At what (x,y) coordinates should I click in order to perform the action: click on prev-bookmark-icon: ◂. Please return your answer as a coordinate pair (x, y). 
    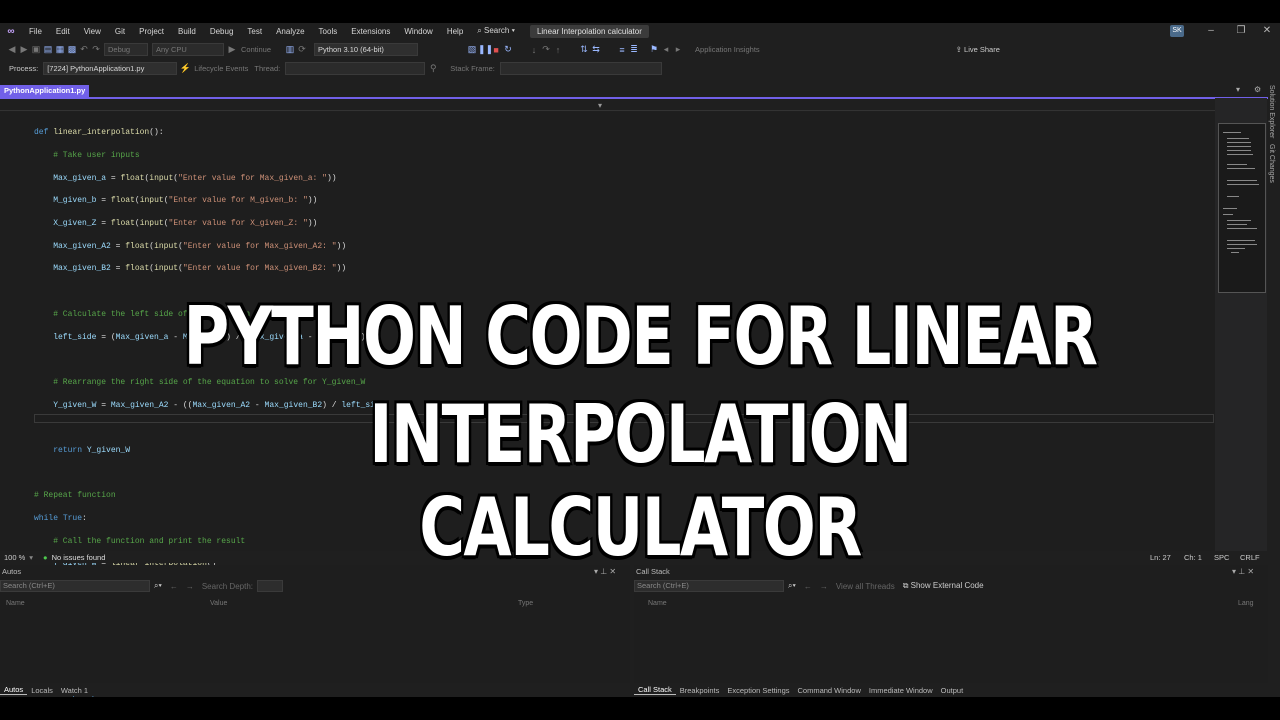
    Looking at the image, I should click on (666, 49).